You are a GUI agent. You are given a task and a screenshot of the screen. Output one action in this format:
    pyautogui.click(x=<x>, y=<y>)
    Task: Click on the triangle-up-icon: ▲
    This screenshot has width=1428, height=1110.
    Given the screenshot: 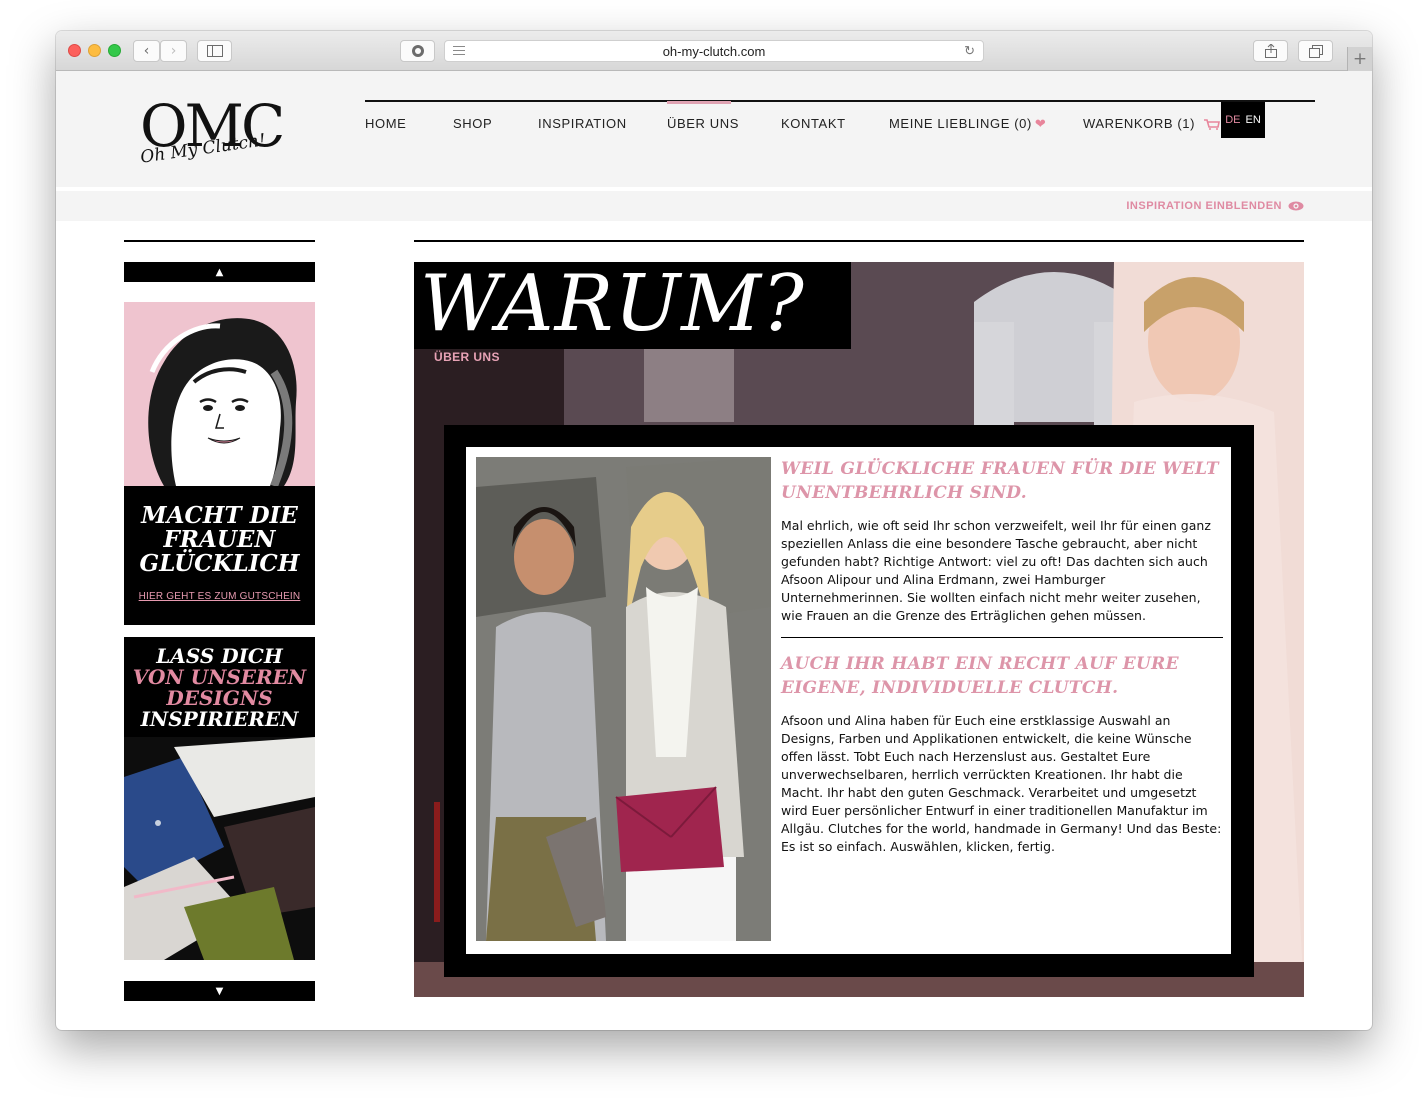 What is the action you would take?
    pyautogui.click(x=219, y=272)
    